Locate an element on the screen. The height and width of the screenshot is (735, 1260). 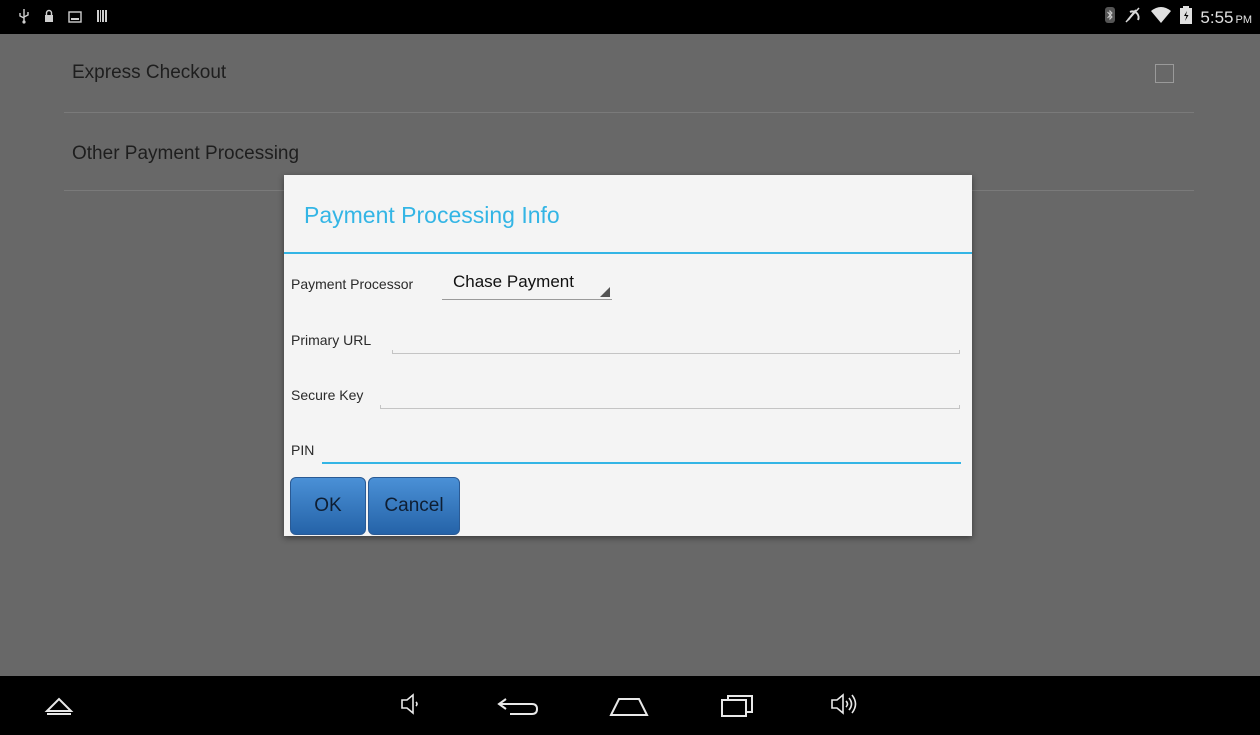
status-clock: 5:55 PM is located at coordinates (1226, 17).